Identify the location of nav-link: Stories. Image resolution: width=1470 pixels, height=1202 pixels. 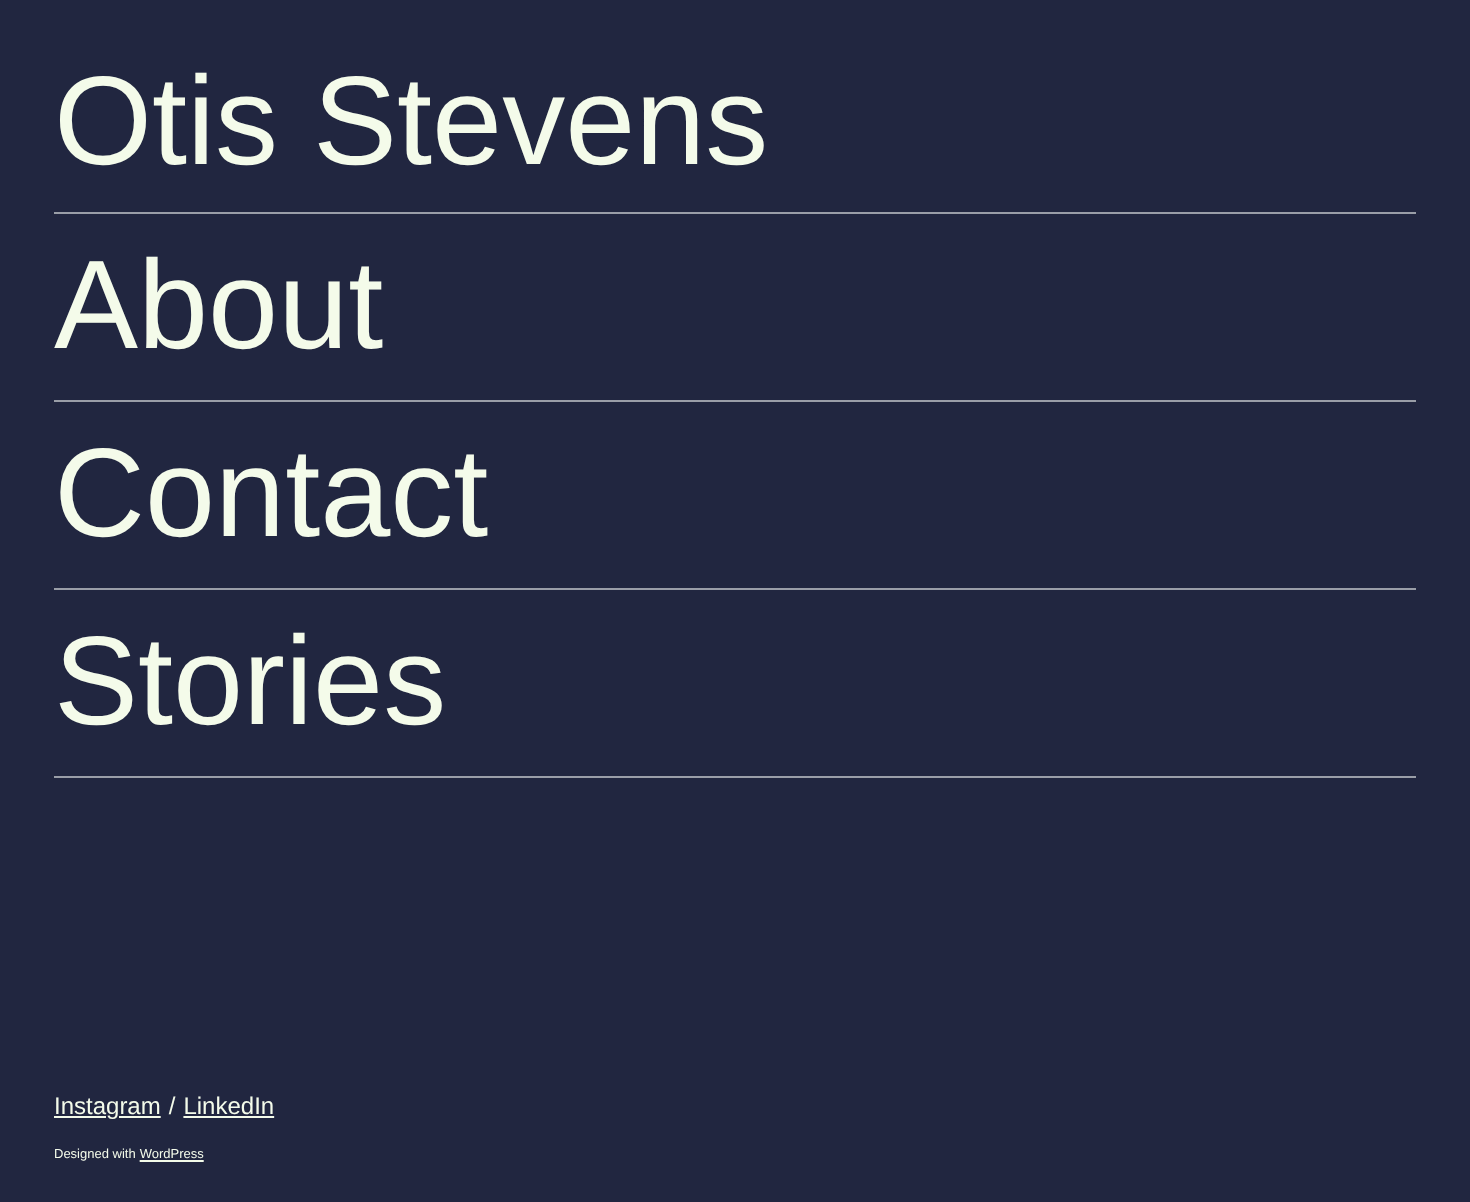
(250, 683).